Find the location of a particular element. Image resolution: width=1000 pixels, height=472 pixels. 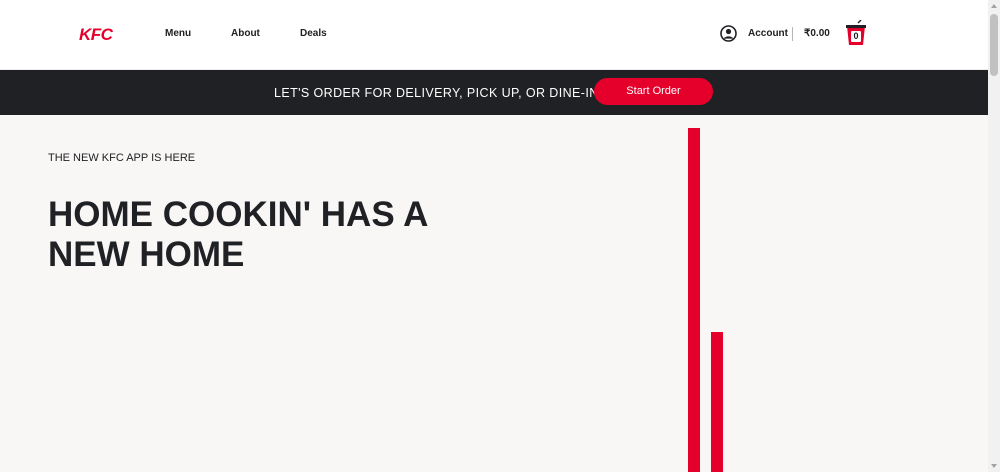

account-link: Account is located at coordinates (768, 33).